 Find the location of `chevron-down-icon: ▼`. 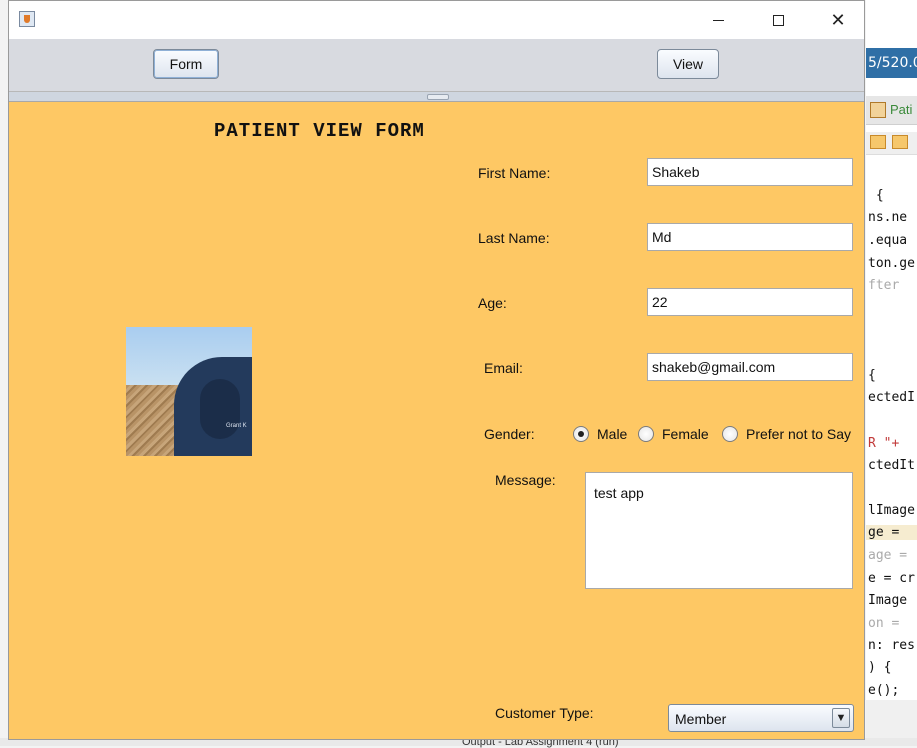

chevron-down-icon: ▼ is located at coordinates (841, 718).